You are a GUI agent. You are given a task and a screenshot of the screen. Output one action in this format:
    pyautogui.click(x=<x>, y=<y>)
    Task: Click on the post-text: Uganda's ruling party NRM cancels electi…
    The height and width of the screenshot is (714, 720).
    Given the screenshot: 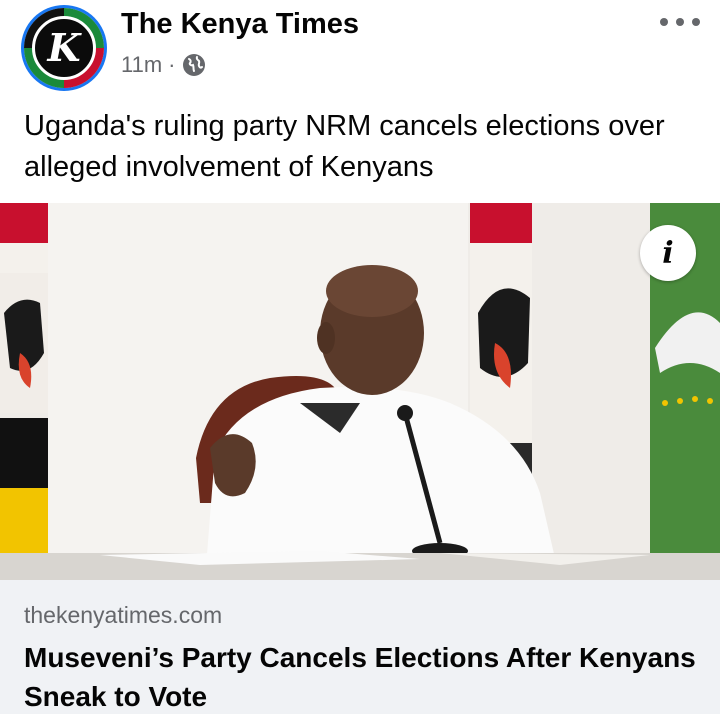 What is the action you would take?
    pyautogui.click(x=344, y=146)
    